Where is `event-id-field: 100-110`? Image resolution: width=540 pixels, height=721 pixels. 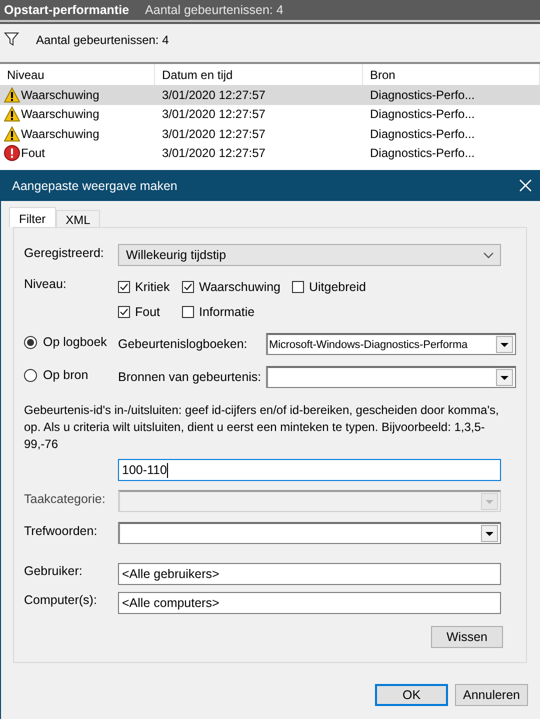 event-id-field: 100-110 is located at coordinates (309, 470).